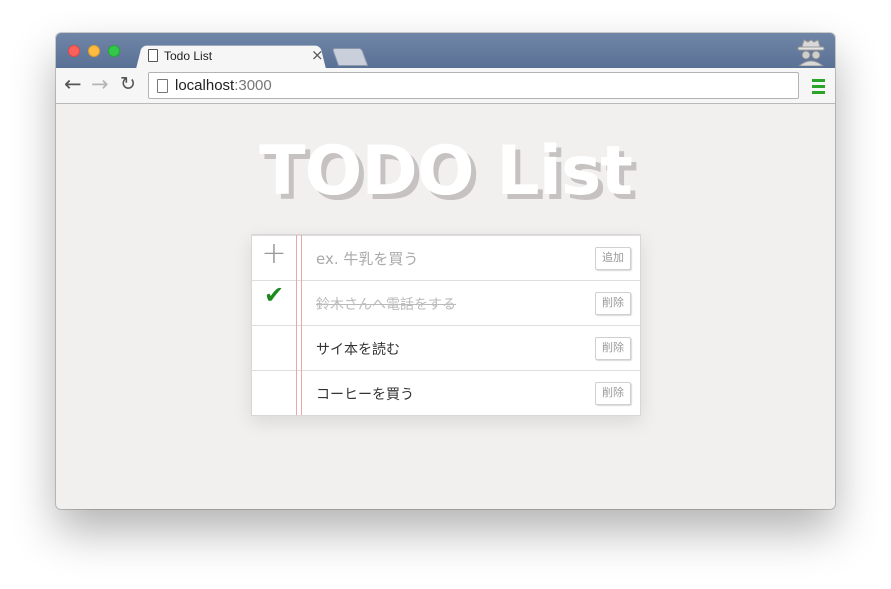  Describe the element at coordinates (253, 85) in the screenshot. I see `url-port: :3000` at that location.